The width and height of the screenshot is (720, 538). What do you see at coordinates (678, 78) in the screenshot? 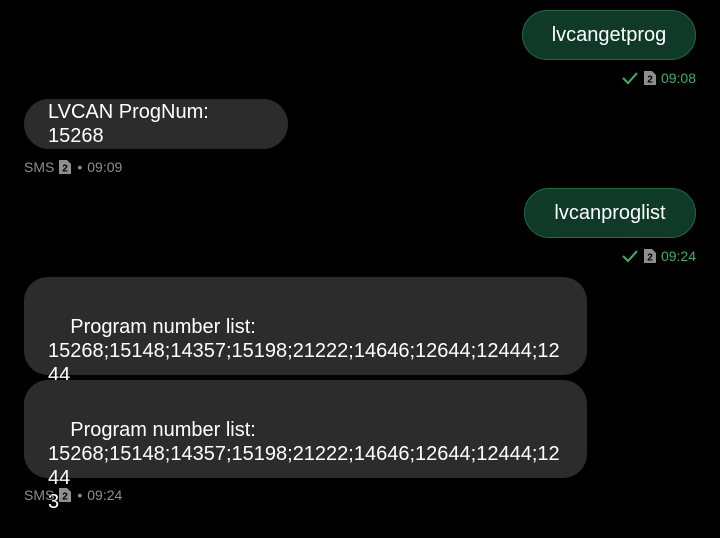
I see `message-time: 09:08` at bounding box center [678, 78].